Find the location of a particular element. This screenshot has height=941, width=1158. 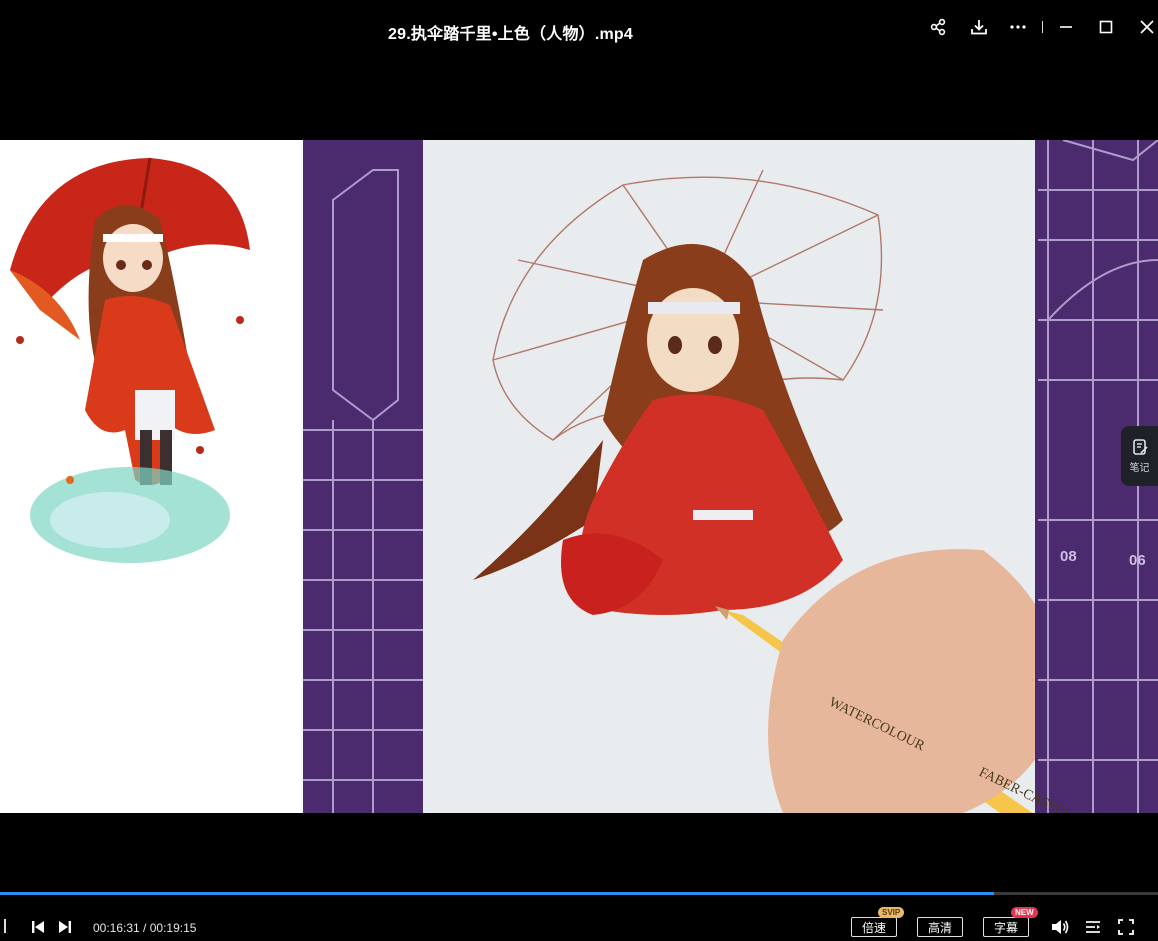

total-time: 00:19:15 is located at coordinates (173, 928).